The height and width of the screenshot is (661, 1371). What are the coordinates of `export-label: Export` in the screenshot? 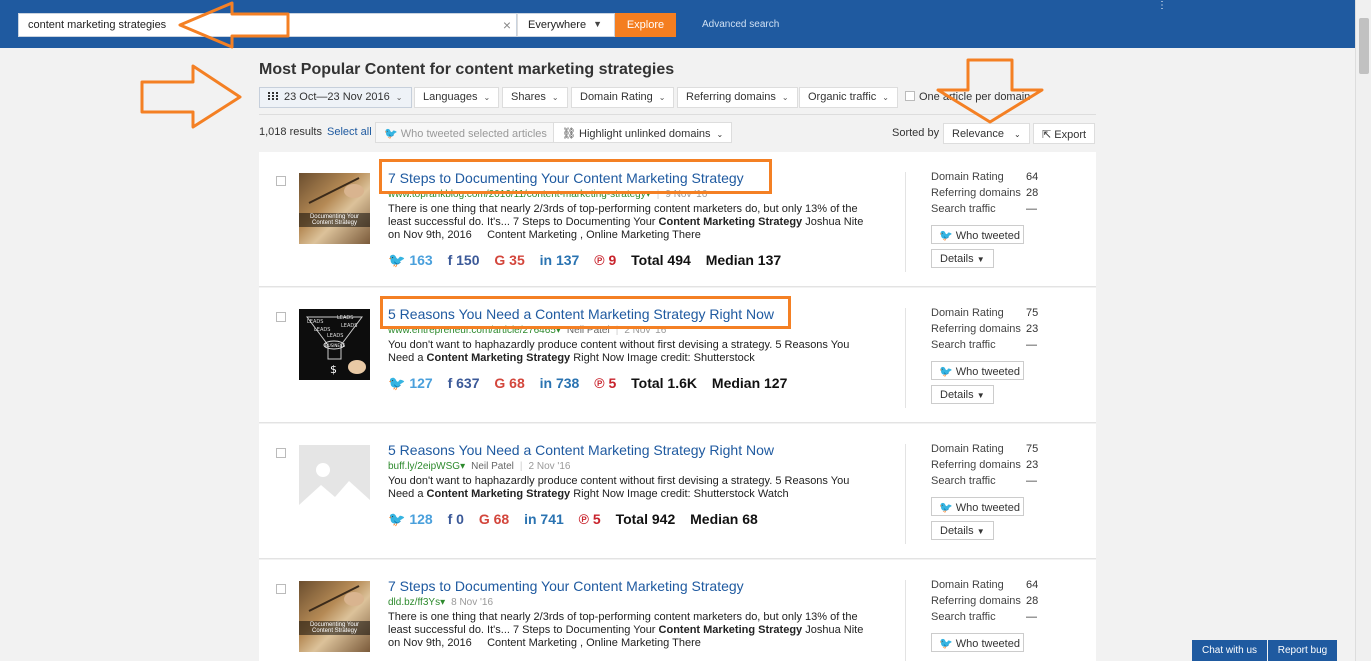 It's located at (1070, 135).